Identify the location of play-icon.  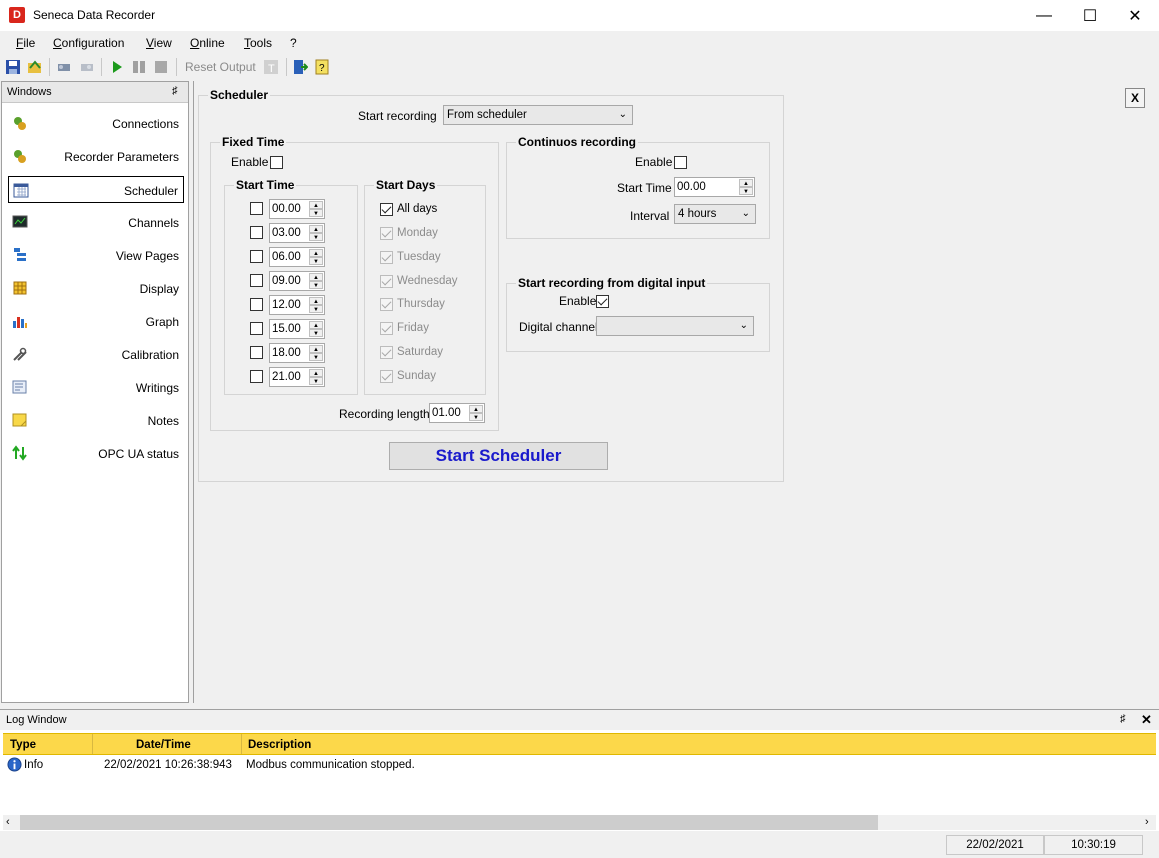
(117, 67).